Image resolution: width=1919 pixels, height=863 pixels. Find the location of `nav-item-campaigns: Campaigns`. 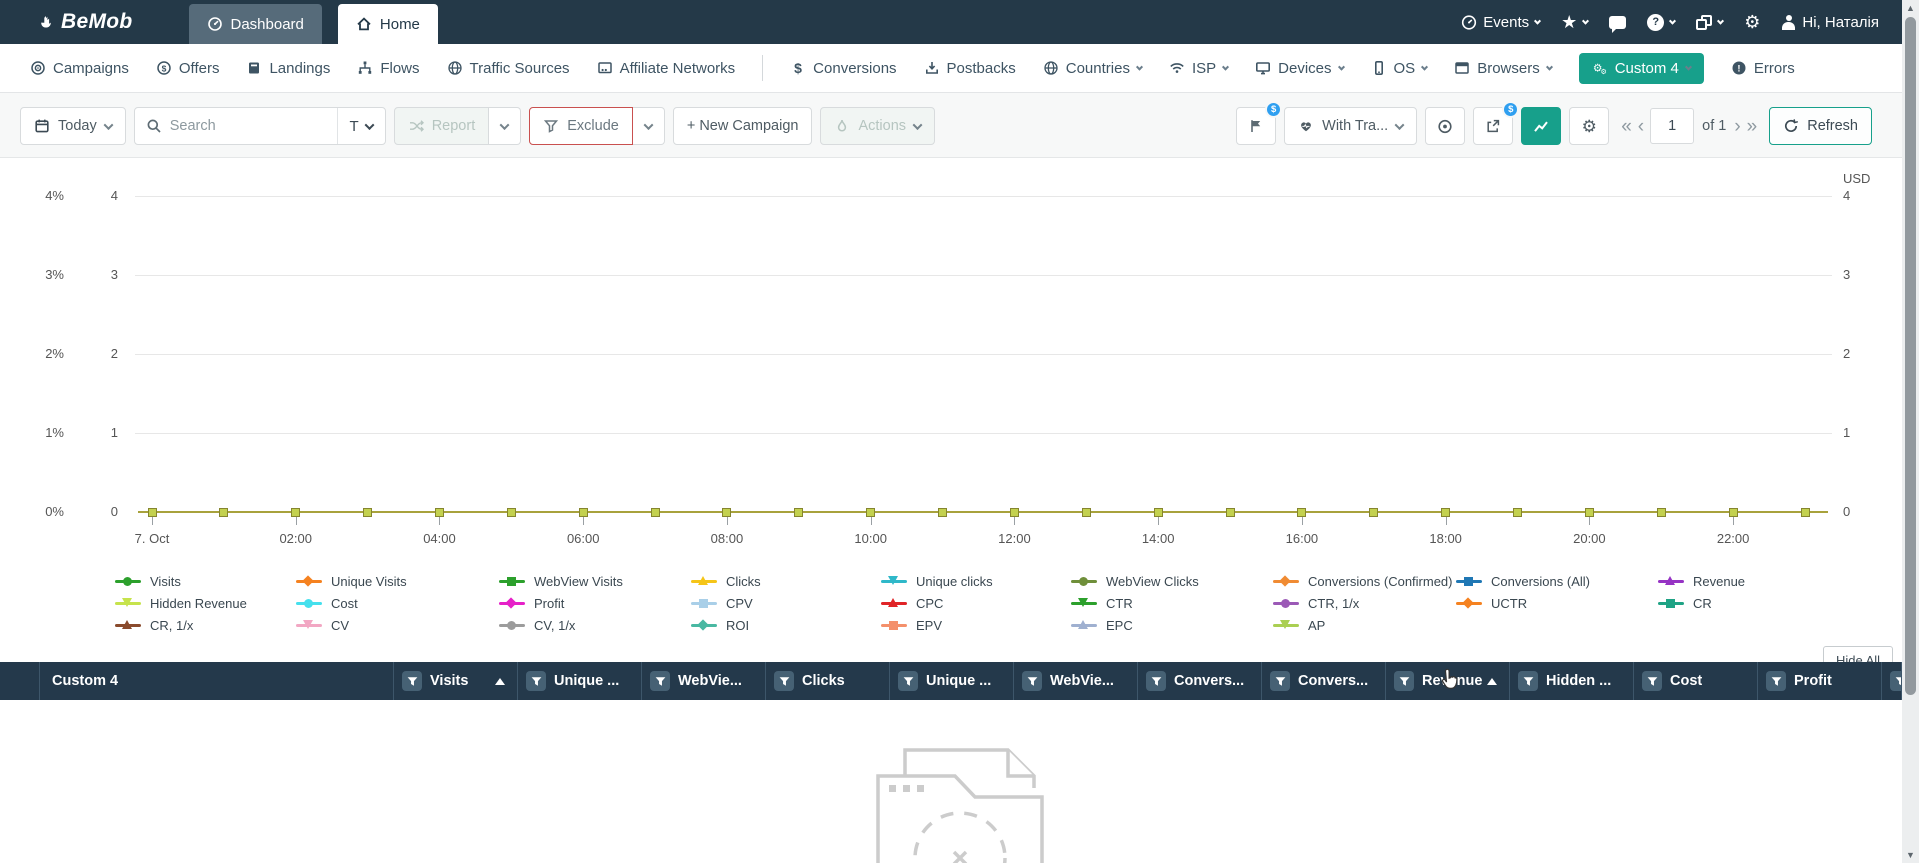

nav-item-campaigns: Campaigns is located at coordinates (79, 68).